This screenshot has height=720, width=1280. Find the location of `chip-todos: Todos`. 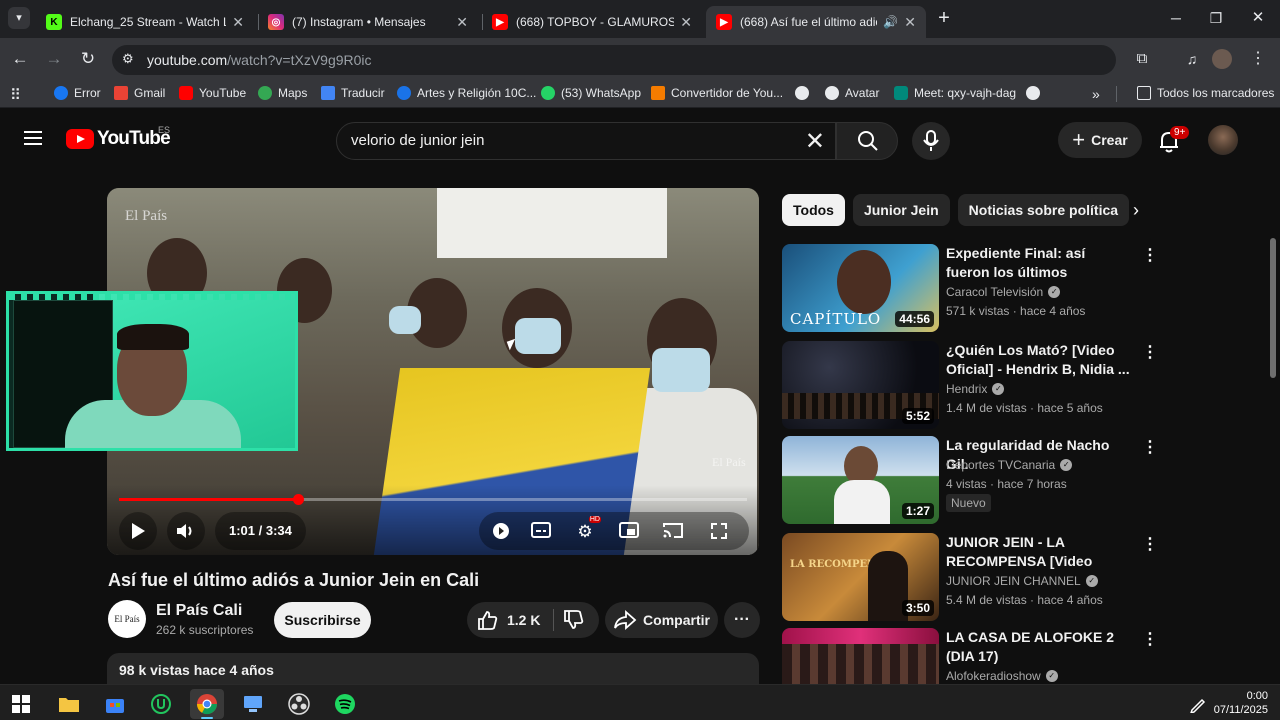

chip-todos: Todos is located at coordinates (813, 210).